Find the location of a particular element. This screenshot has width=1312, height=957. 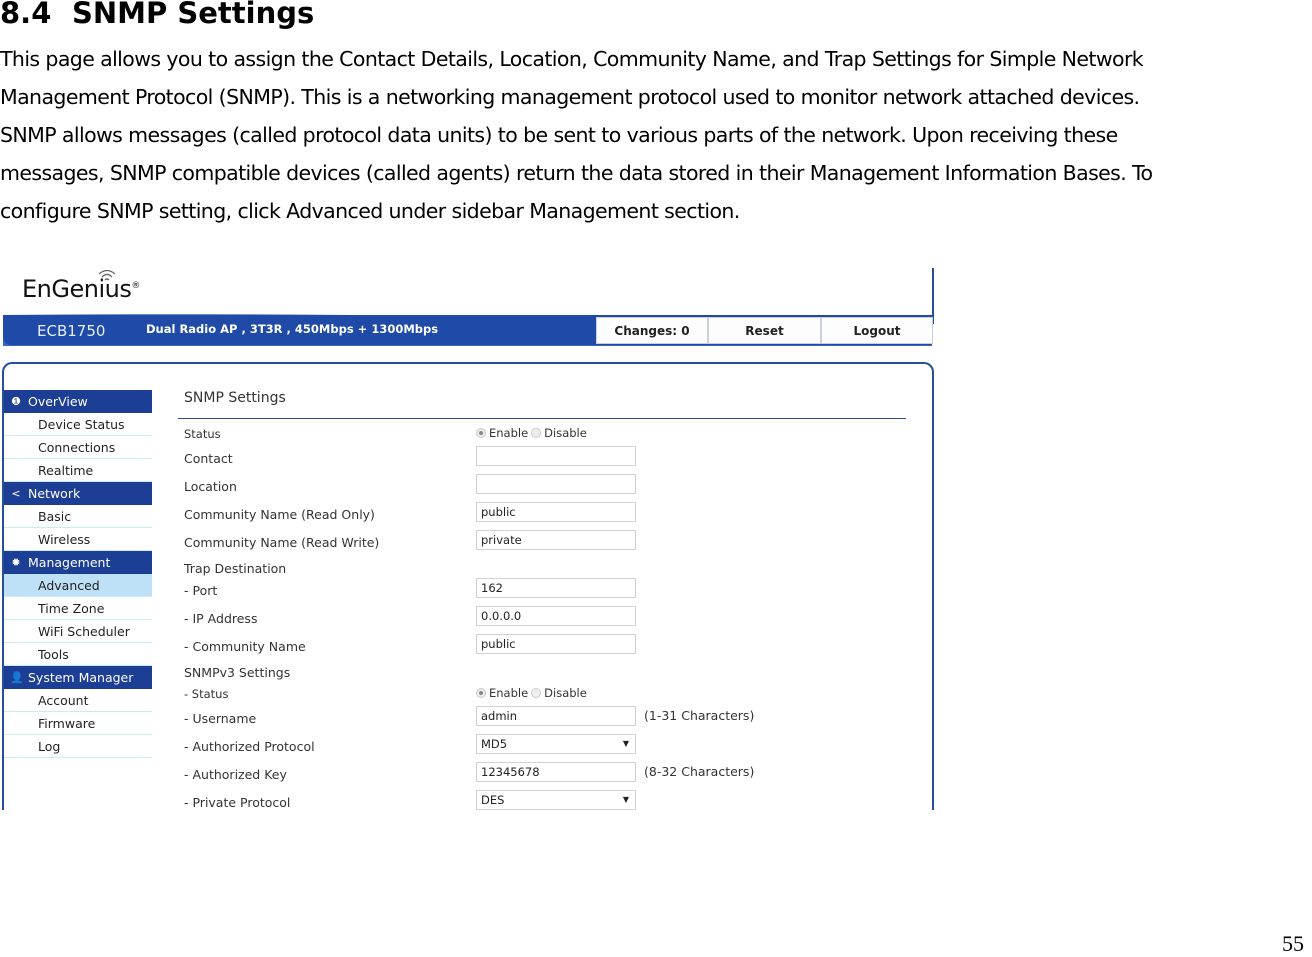

v3-status-row: - Status Enable Disable is located at coordinates (385, 693).